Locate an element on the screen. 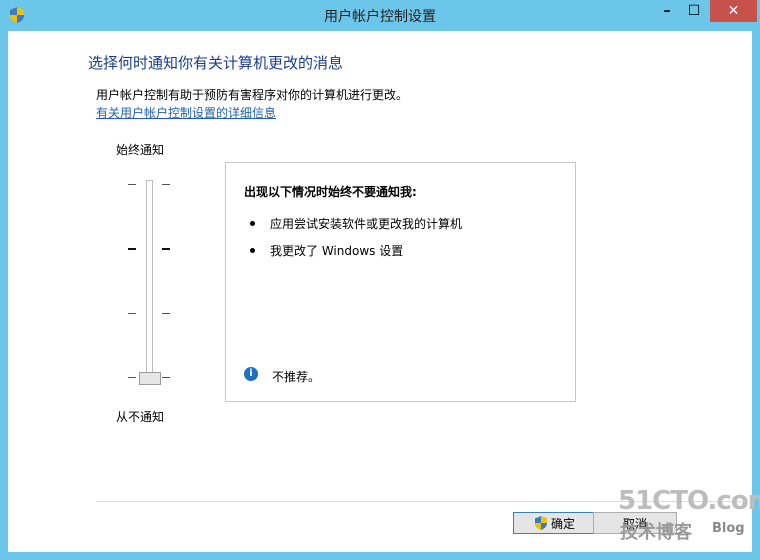 This screenshot has height=560, width=760. page-description: 用户帐户控制有助于预防有害程序对你的计算机进行更改。 is located at coordinates (252, 95).